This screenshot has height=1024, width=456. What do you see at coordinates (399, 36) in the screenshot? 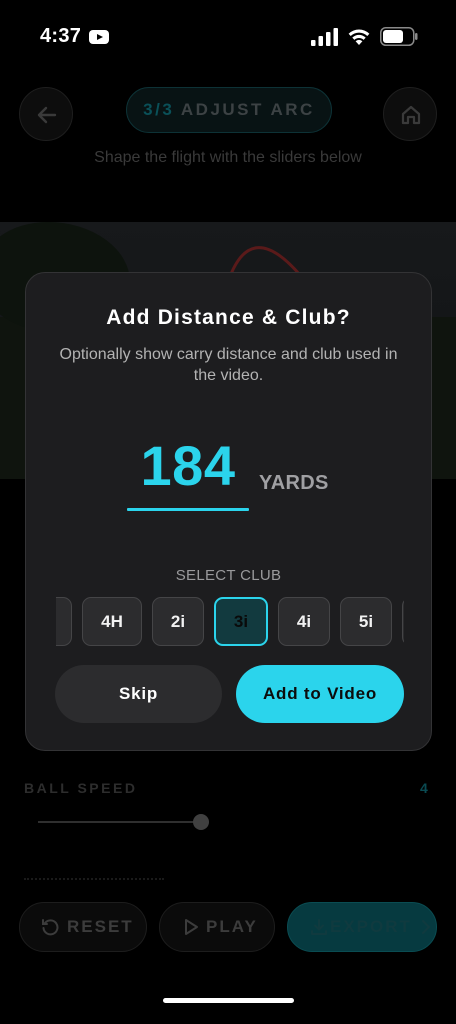
I see `battery-icon` at bounding box center [399, 36].